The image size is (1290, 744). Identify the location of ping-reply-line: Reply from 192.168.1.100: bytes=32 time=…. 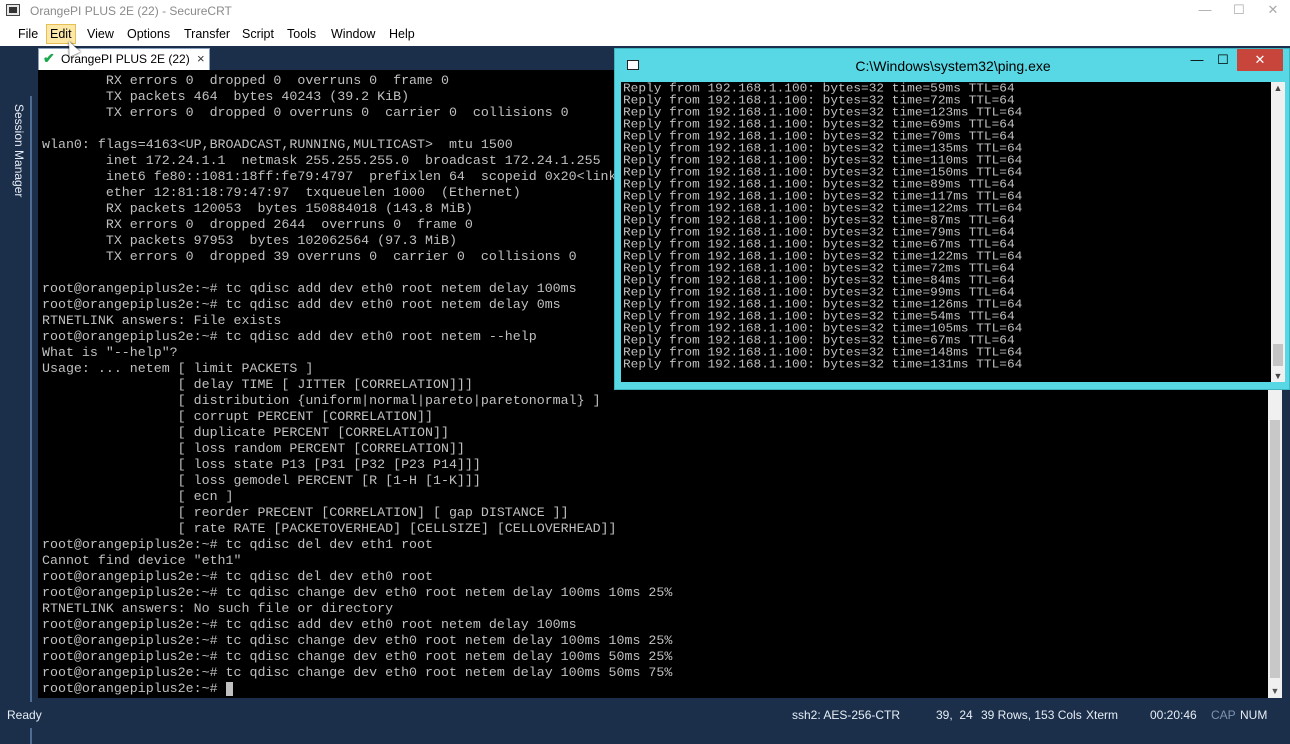
(823, 364).